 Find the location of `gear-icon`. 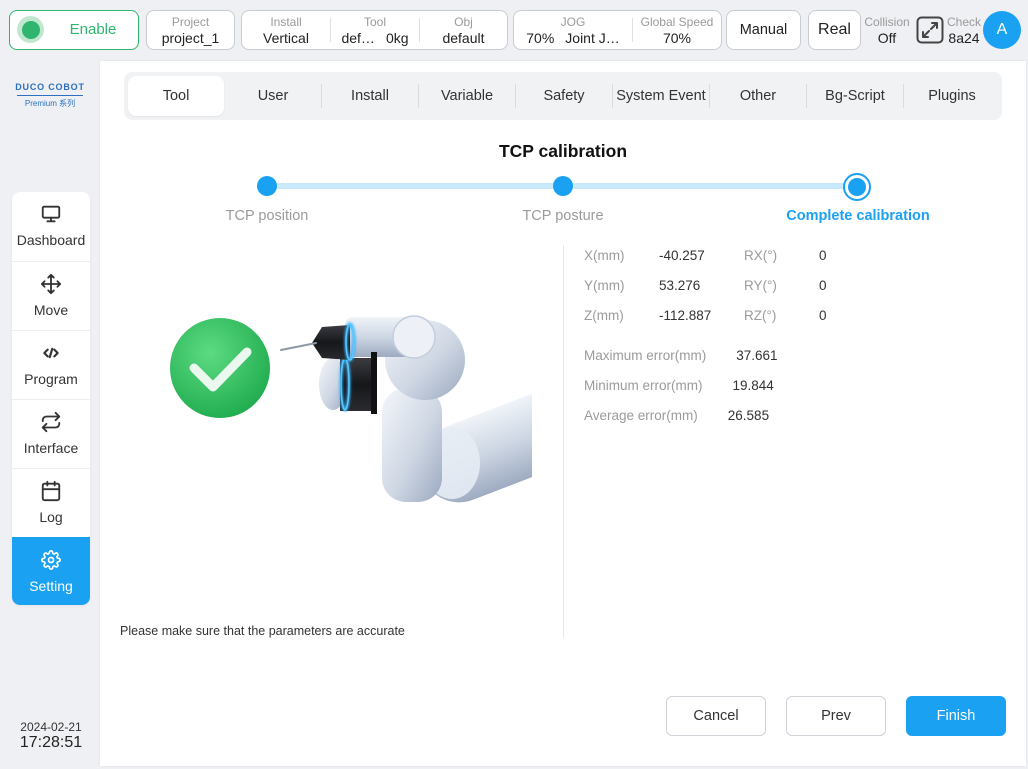

gear-icon is located at coordinates (51, 560).